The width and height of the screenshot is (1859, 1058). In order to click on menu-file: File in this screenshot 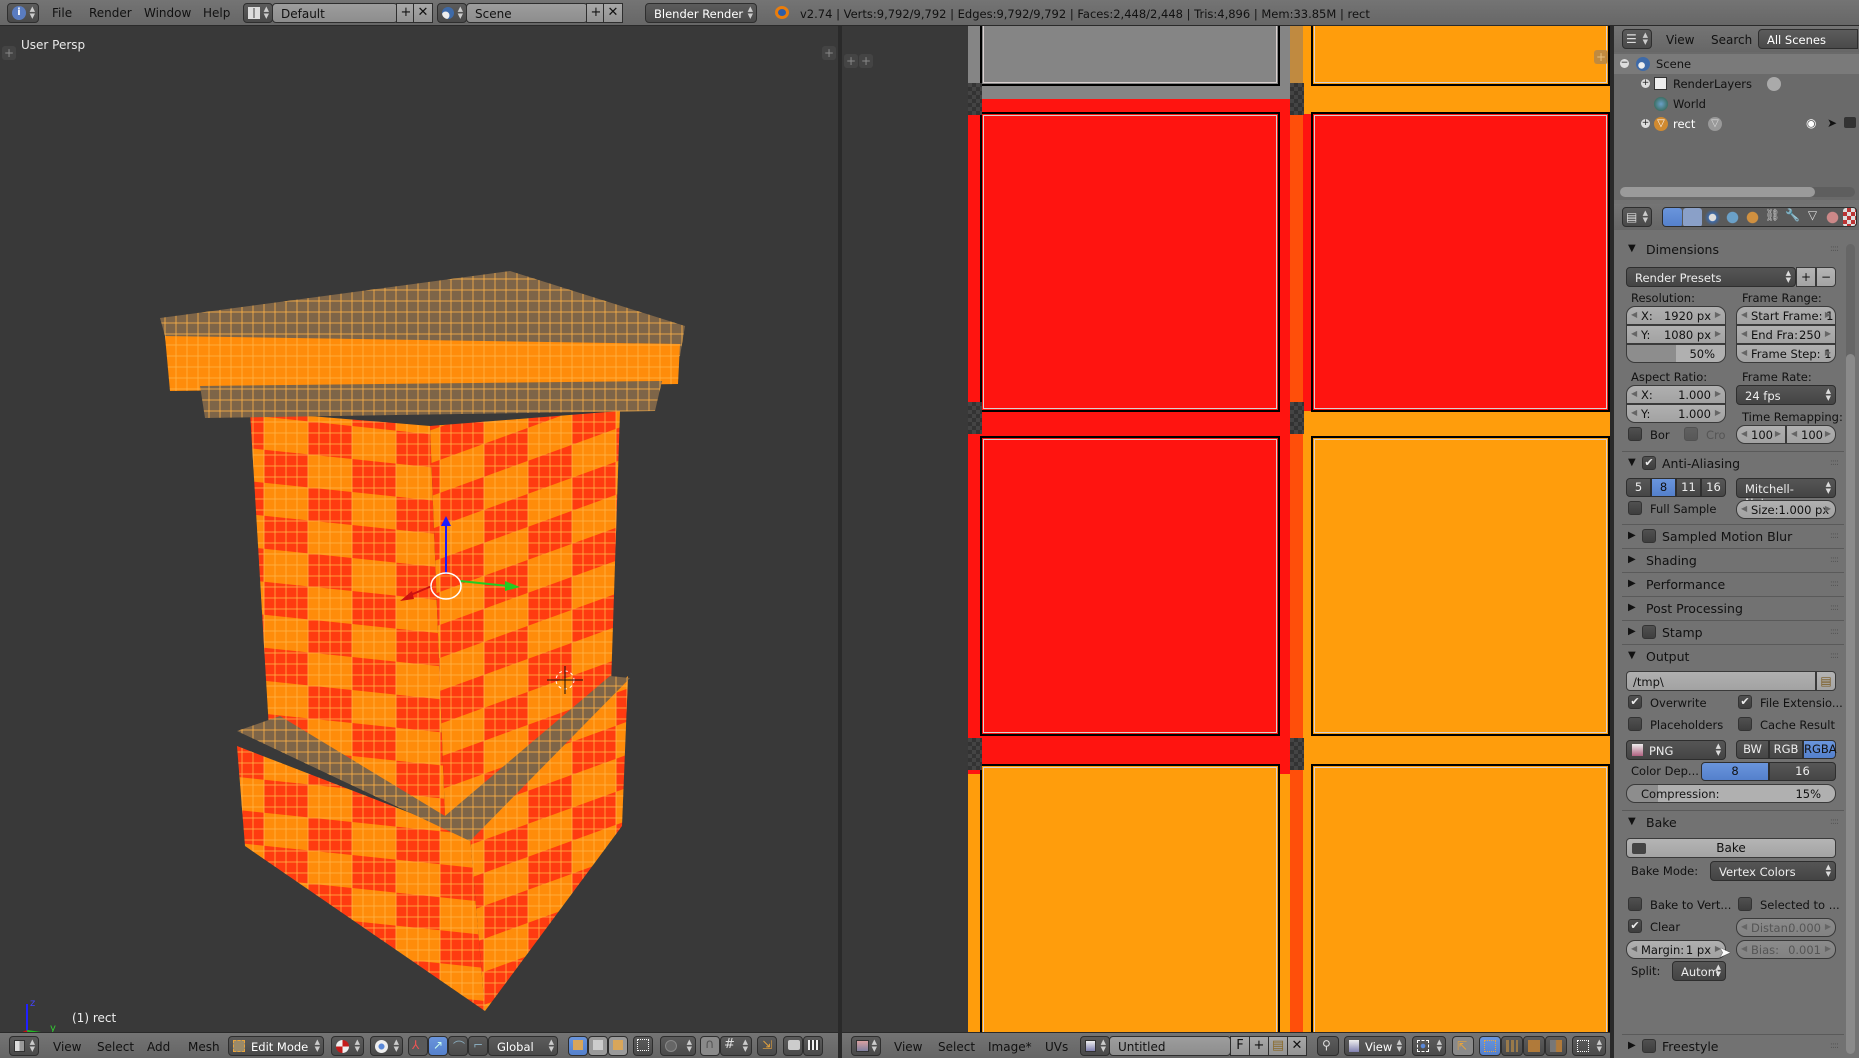, I will do `click(62, 13)`.